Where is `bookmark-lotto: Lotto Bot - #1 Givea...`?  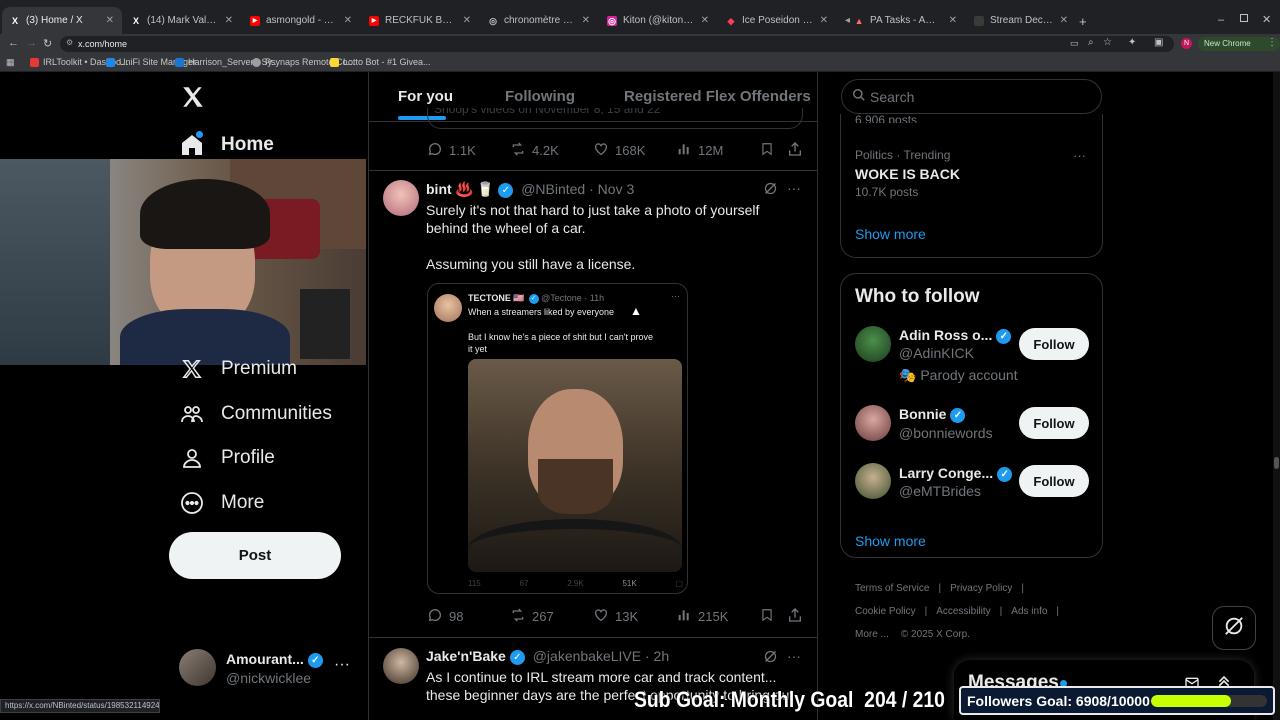
bookmark-lotto: Lotto Bot - #1 Givea... is located at coordinates (380, 62).